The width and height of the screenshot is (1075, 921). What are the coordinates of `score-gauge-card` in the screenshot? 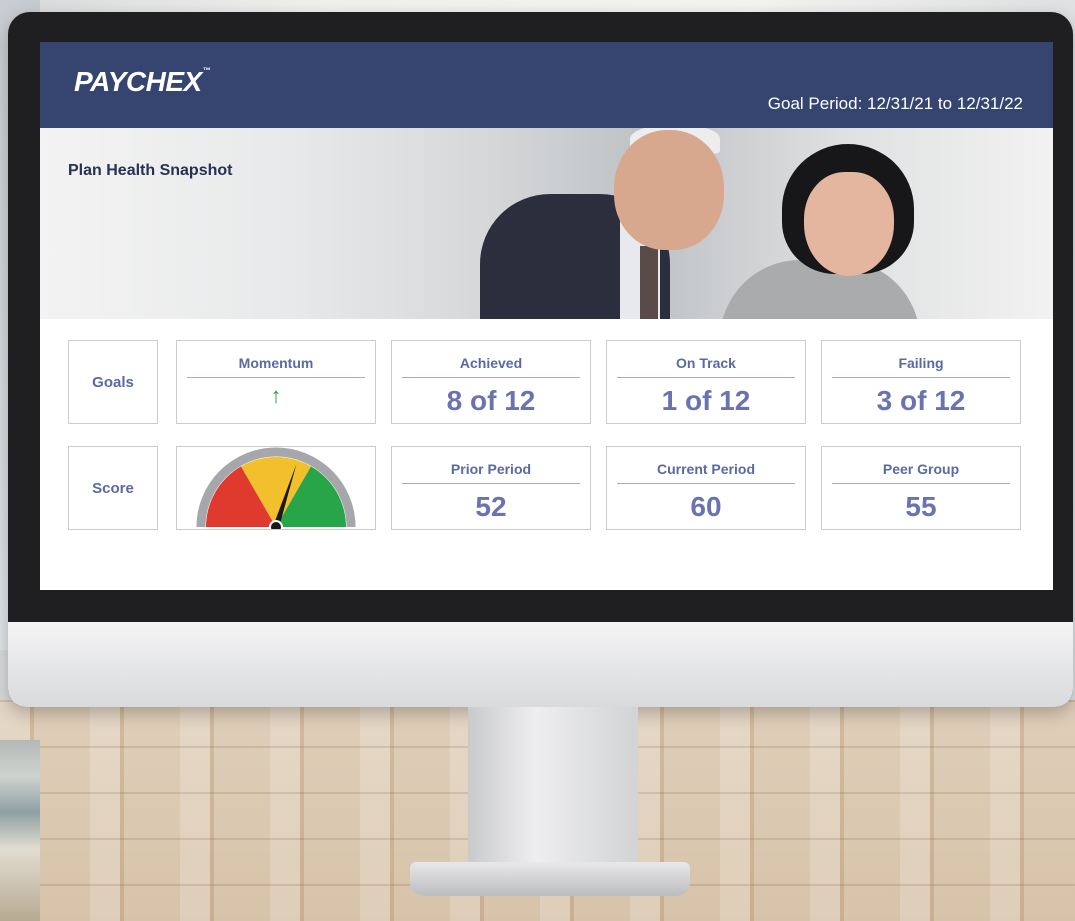 It's located at (276, 488).